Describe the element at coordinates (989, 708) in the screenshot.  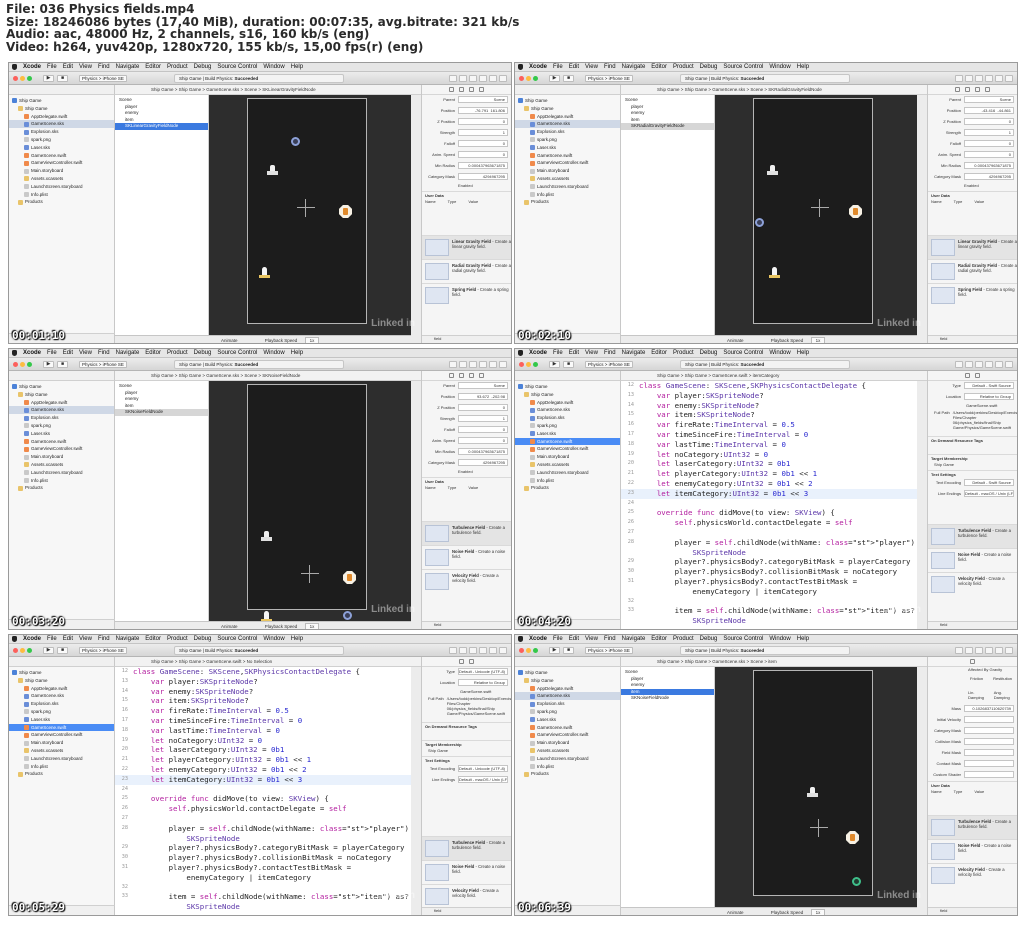
I see `mass-field: 0.1026837110620739` at that location.